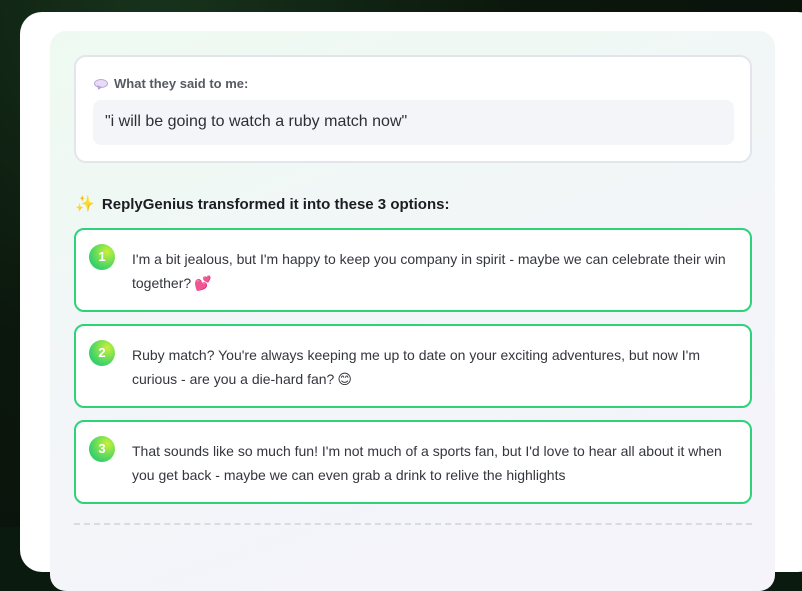 This screenshot has width=802, height=591. I want to click on smiling-face-emoji-icon: 😊, so click(344, 379).